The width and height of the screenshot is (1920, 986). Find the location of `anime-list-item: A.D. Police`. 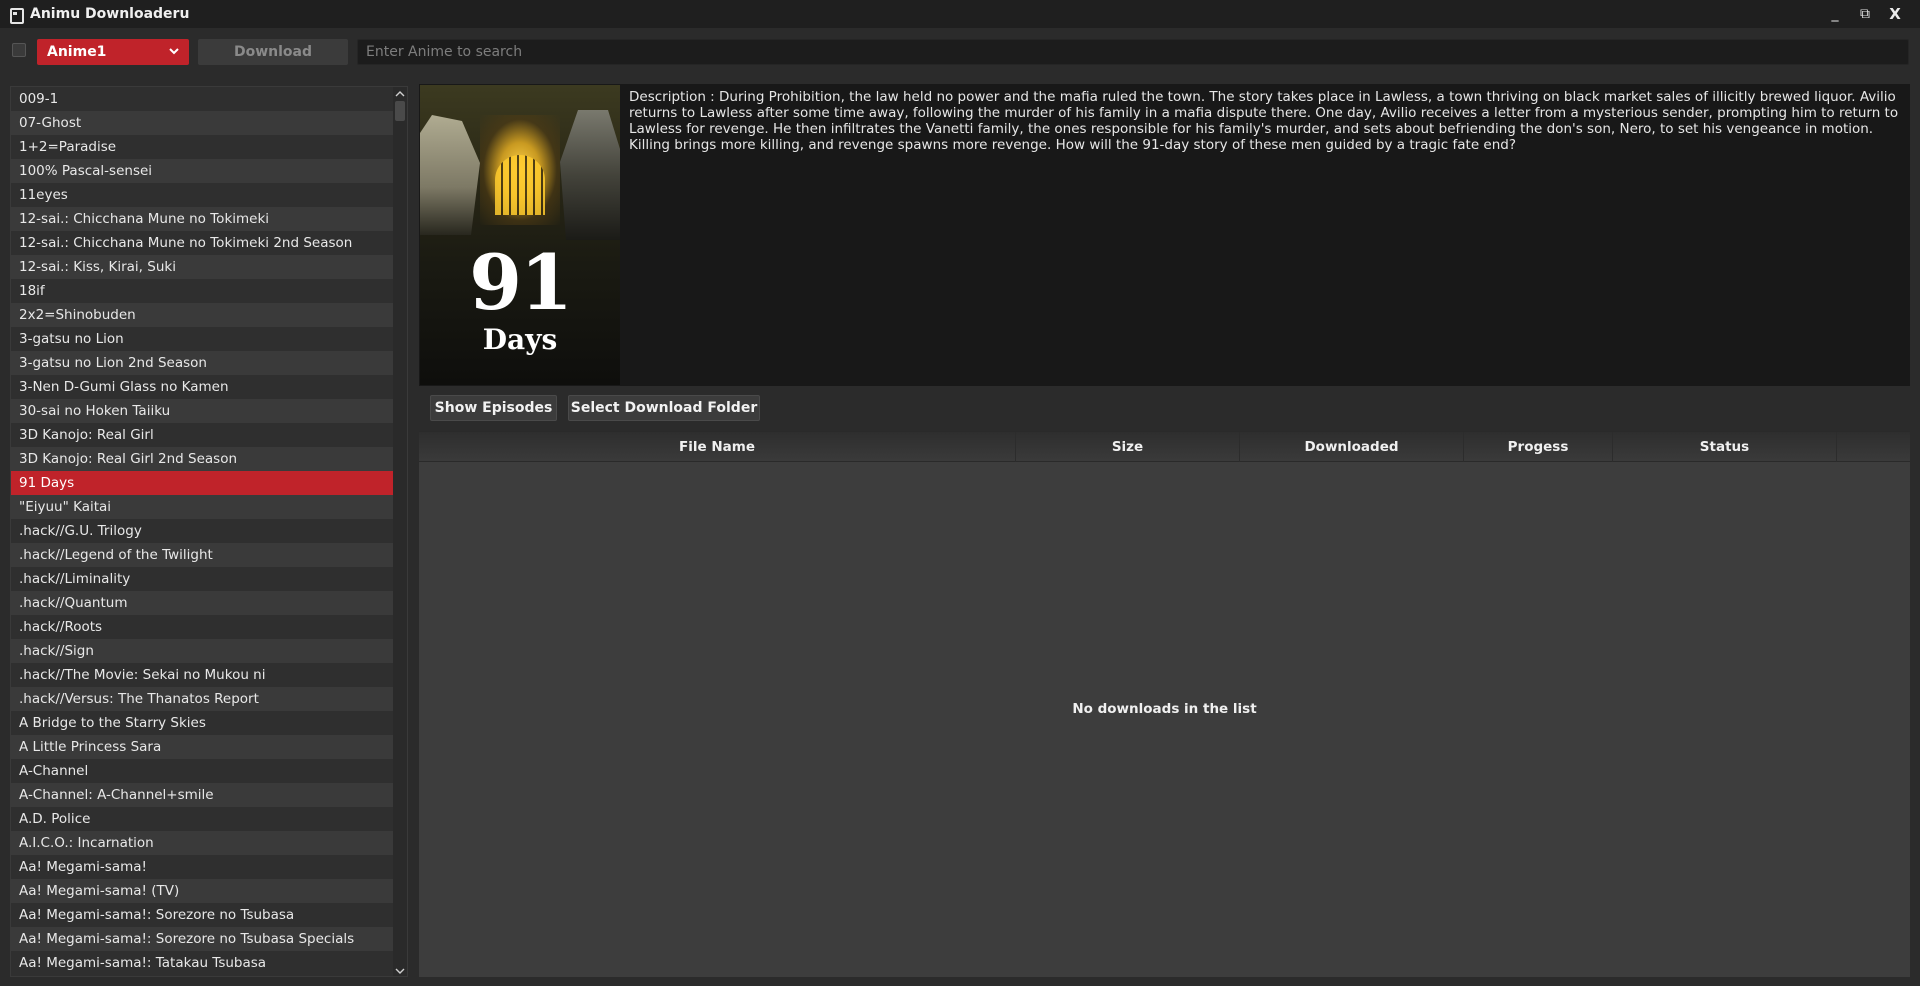

anime-list-item: A.D. Police is located at coordinates (202, 819).